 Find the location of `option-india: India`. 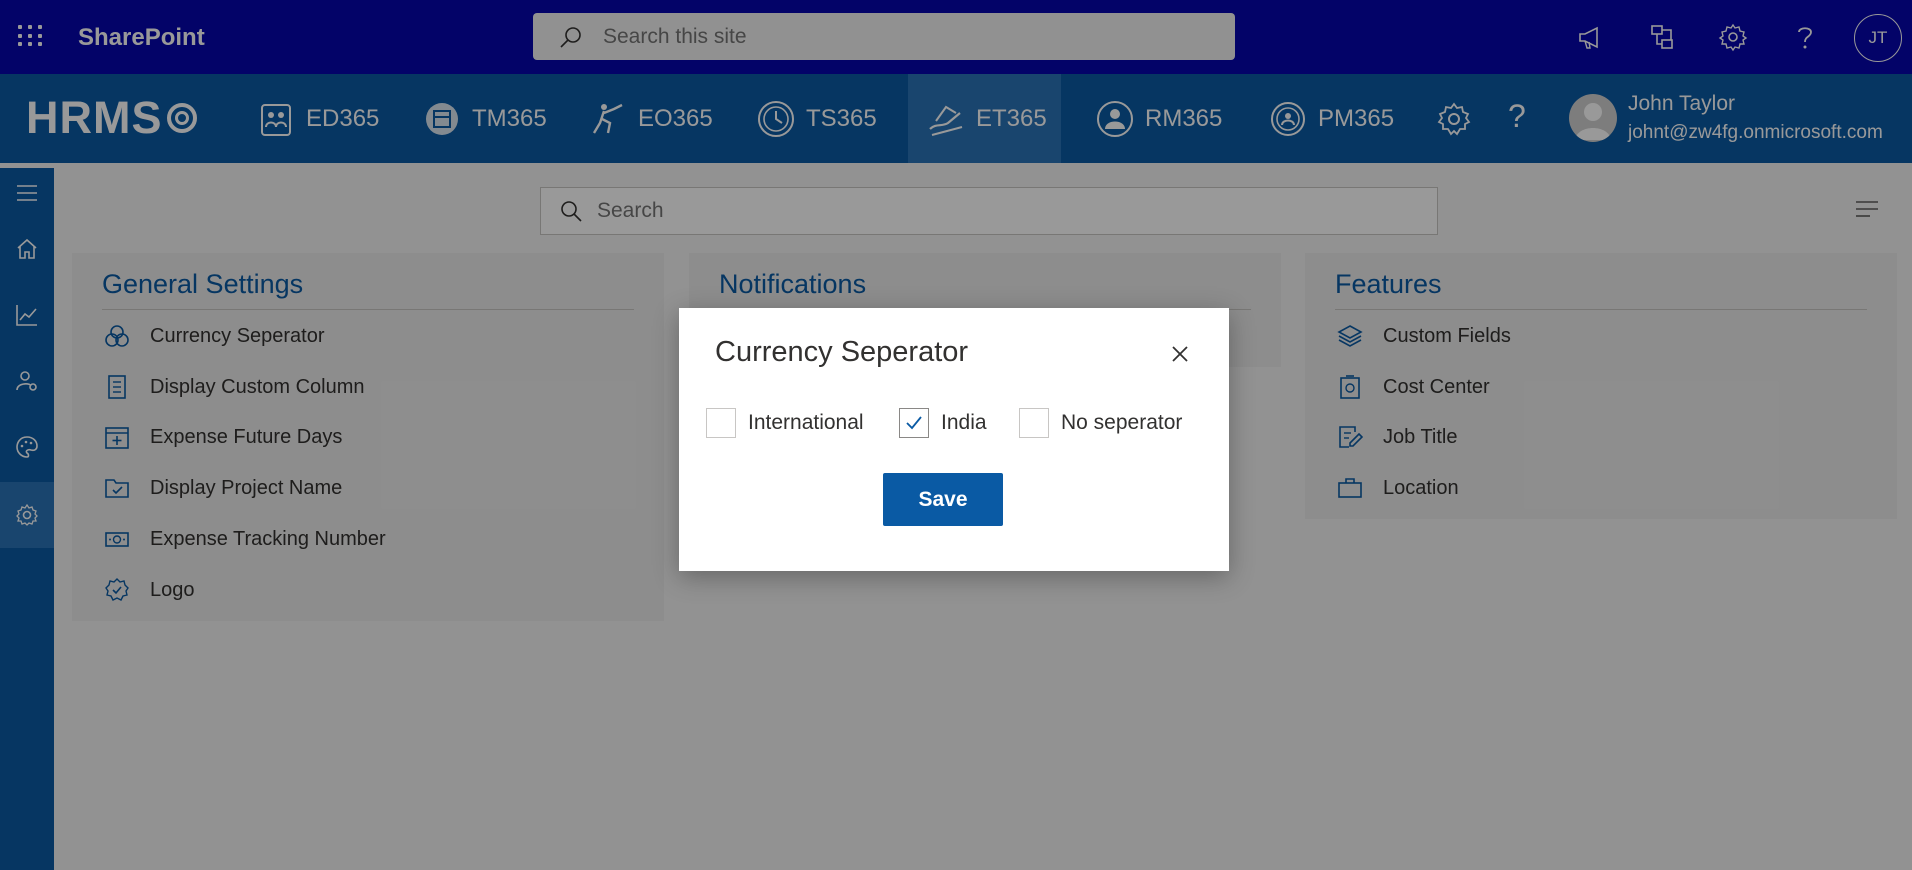

option-india: India is located at coordinates (943, 423).